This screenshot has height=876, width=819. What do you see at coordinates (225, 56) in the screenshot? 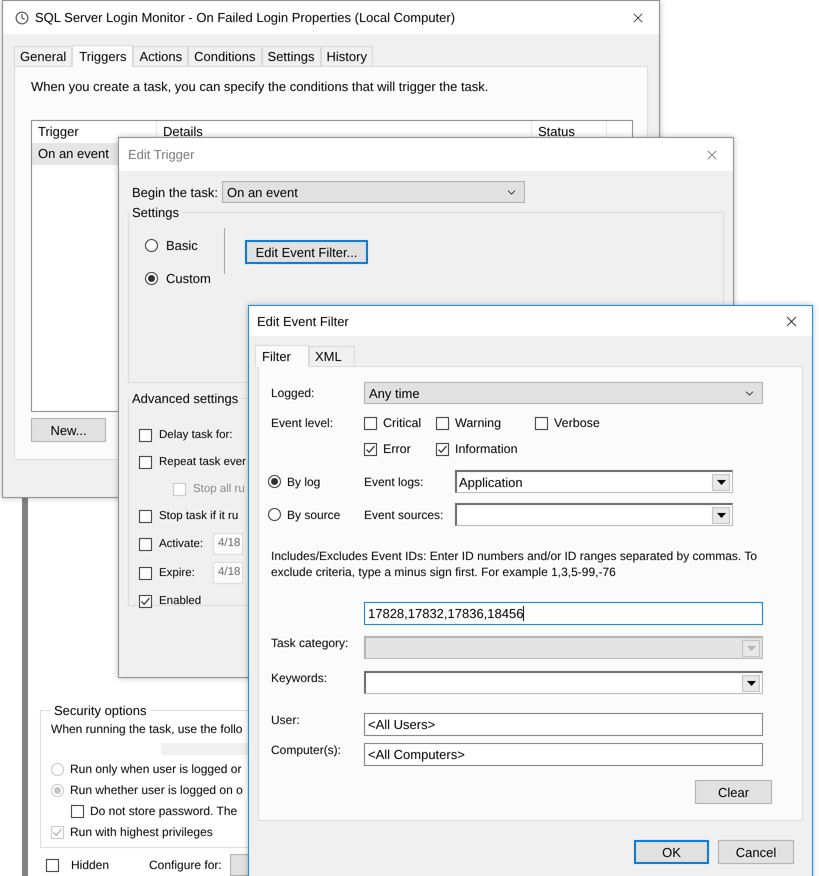
I see `tab: Conditions` at bounding box center [225, 56].